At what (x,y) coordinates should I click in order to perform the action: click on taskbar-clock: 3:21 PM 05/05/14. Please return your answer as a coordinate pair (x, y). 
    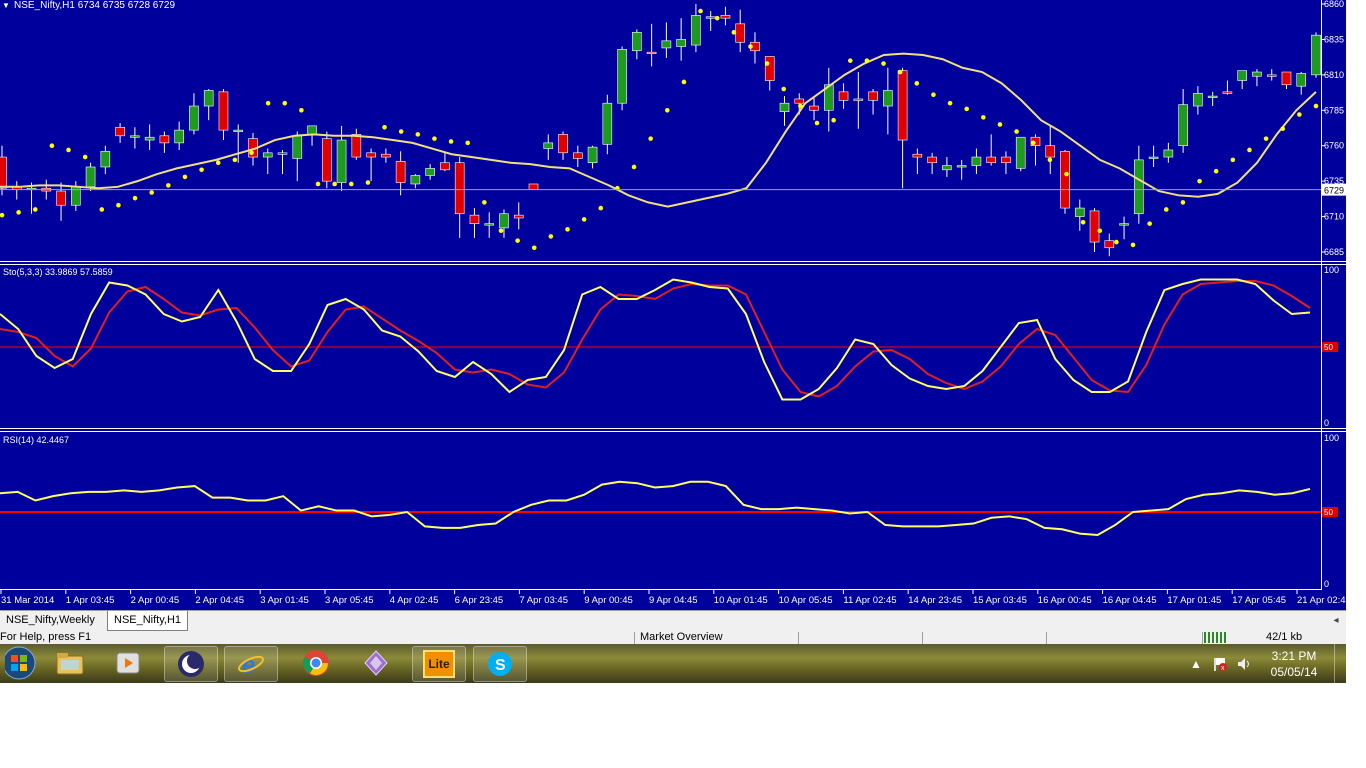
    Looking at the image, I should click on (1294, 664).